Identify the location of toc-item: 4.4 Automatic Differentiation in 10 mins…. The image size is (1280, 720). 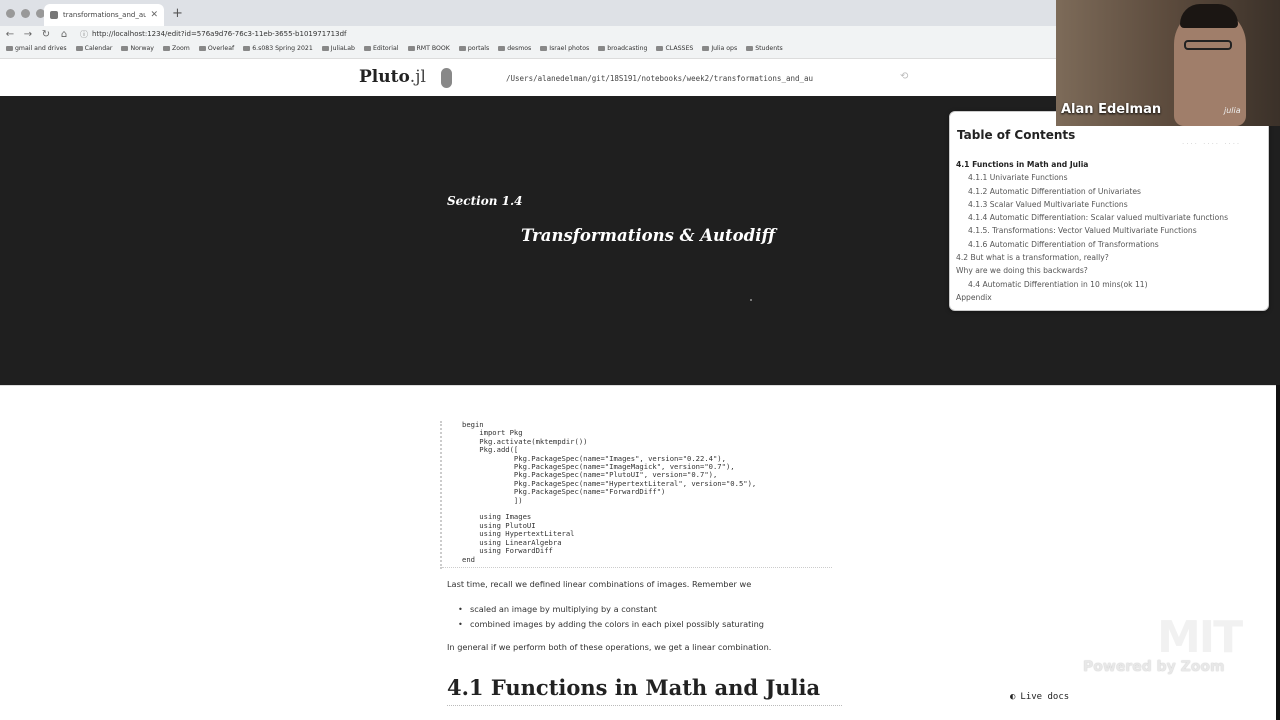
(1092, 284).